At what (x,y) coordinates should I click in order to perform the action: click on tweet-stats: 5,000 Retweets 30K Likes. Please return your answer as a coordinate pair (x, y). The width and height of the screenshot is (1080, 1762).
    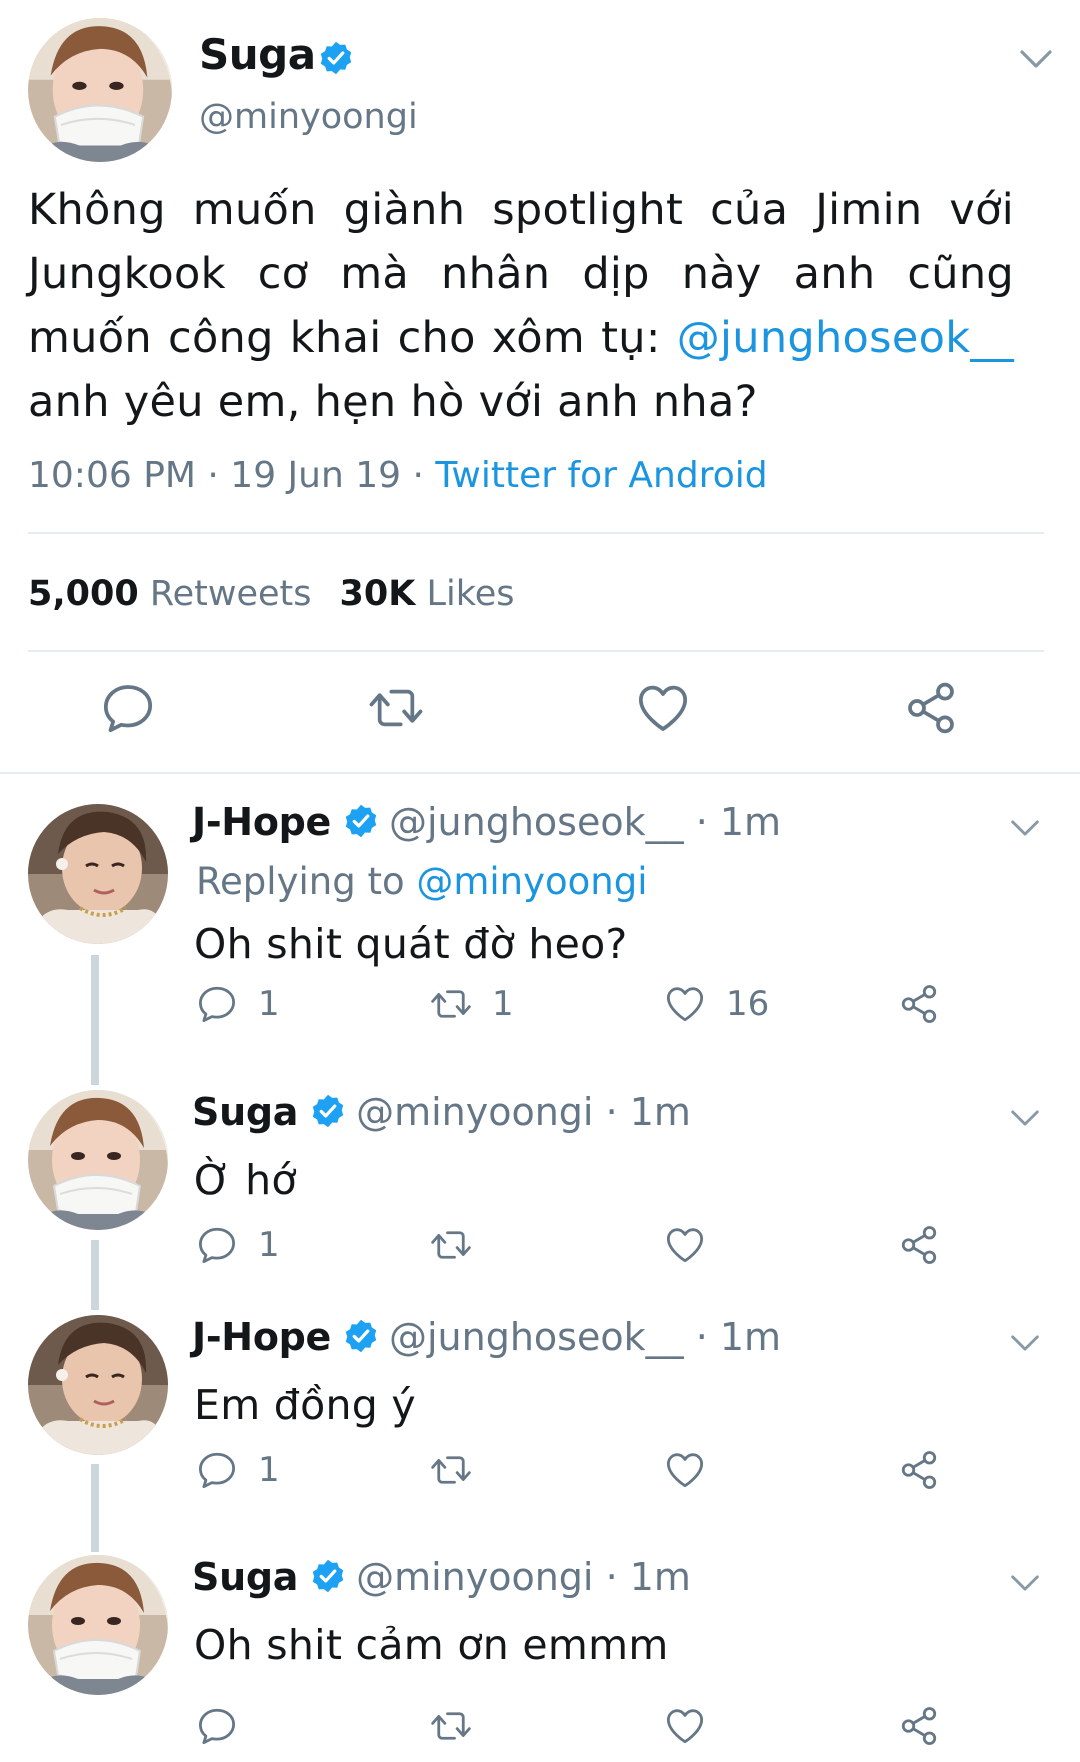
    Looking at the image, I should click on (271, 594).